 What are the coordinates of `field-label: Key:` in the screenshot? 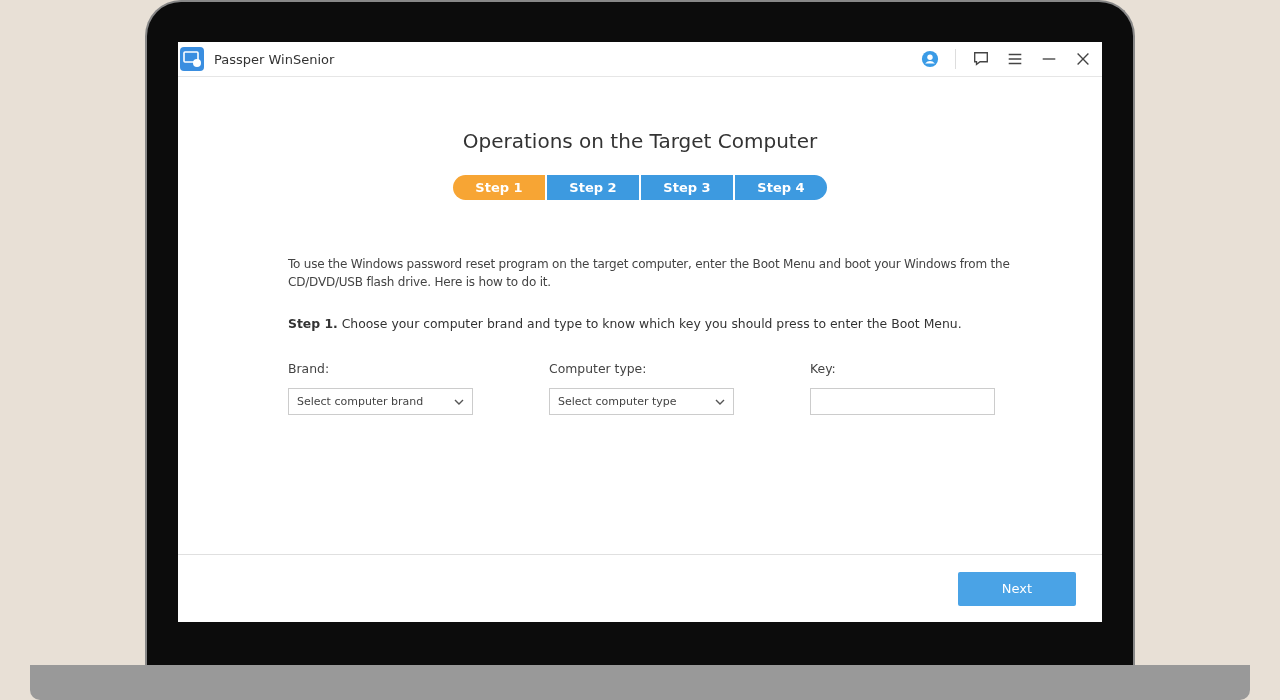 It's located at (823, 368).